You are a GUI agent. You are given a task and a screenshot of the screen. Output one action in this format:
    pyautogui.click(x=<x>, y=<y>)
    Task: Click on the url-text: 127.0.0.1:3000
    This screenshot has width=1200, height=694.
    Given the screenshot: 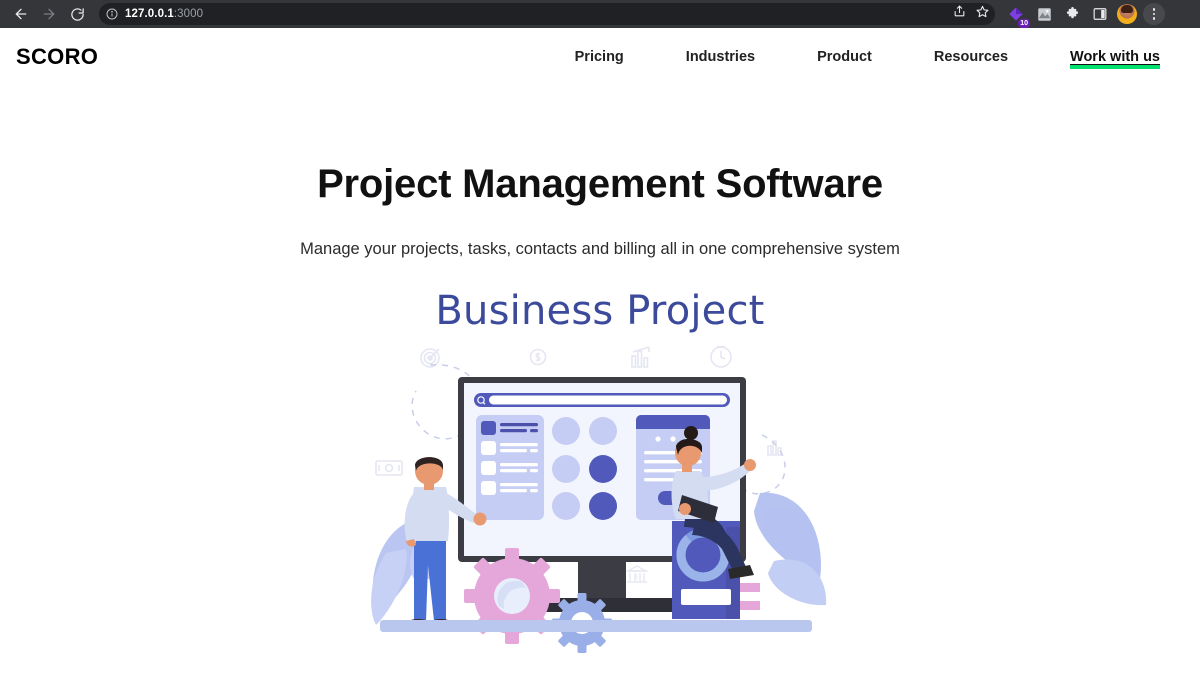 What is the action you would take?
    pyautogui.click(x=164, y=14)
    